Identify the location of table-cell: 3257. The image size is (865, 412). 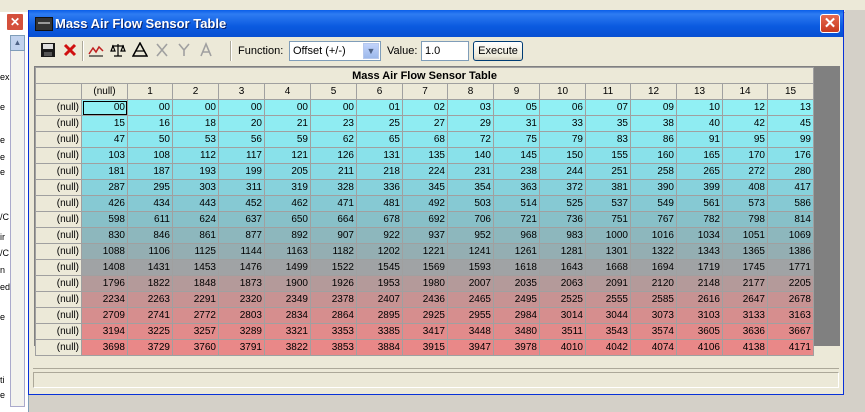
(195, 331).